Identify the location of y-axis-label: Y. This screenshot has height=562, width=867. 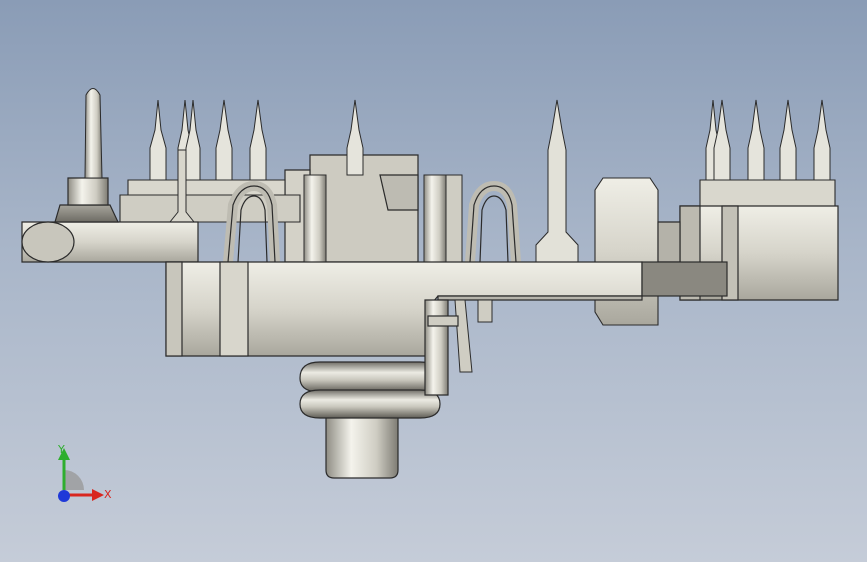
(61, 449).